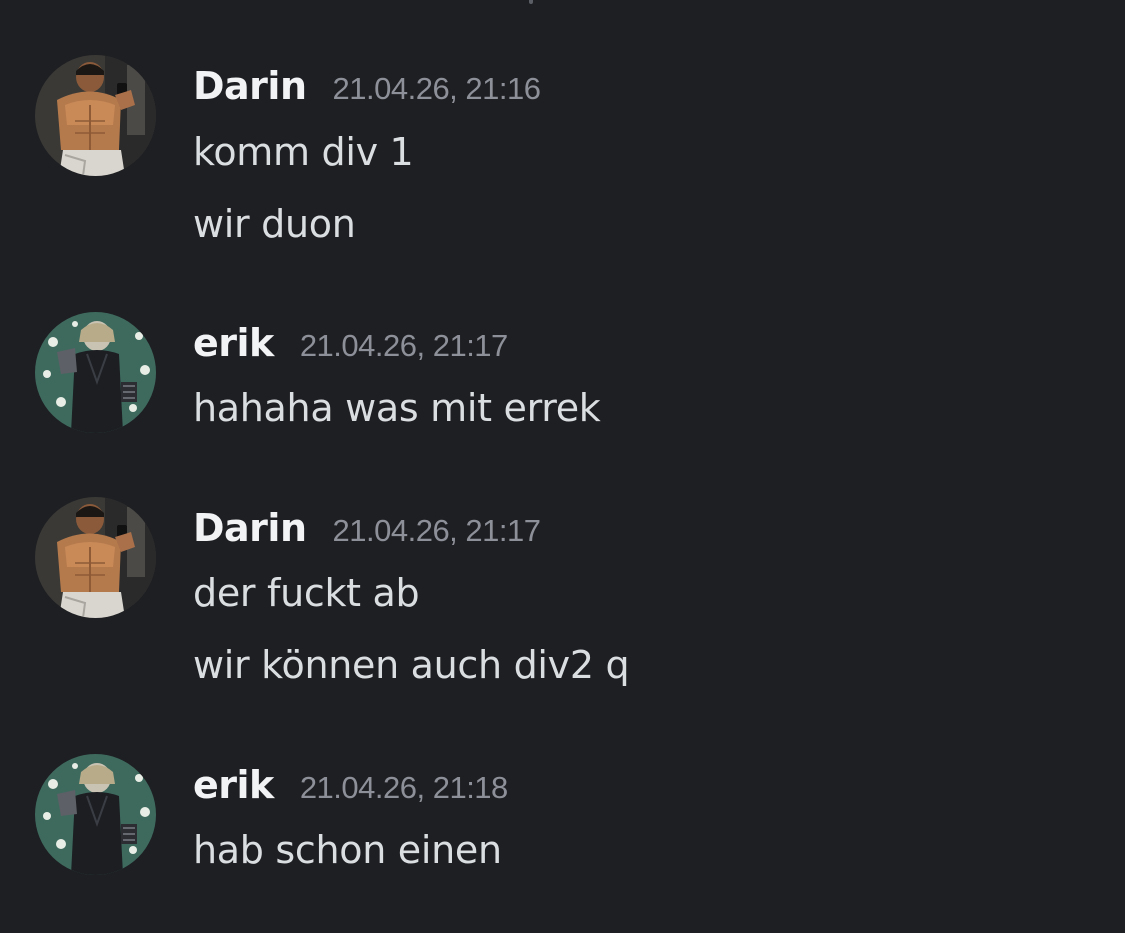  I want to click on message-text: wir duon, so click(274, 224).